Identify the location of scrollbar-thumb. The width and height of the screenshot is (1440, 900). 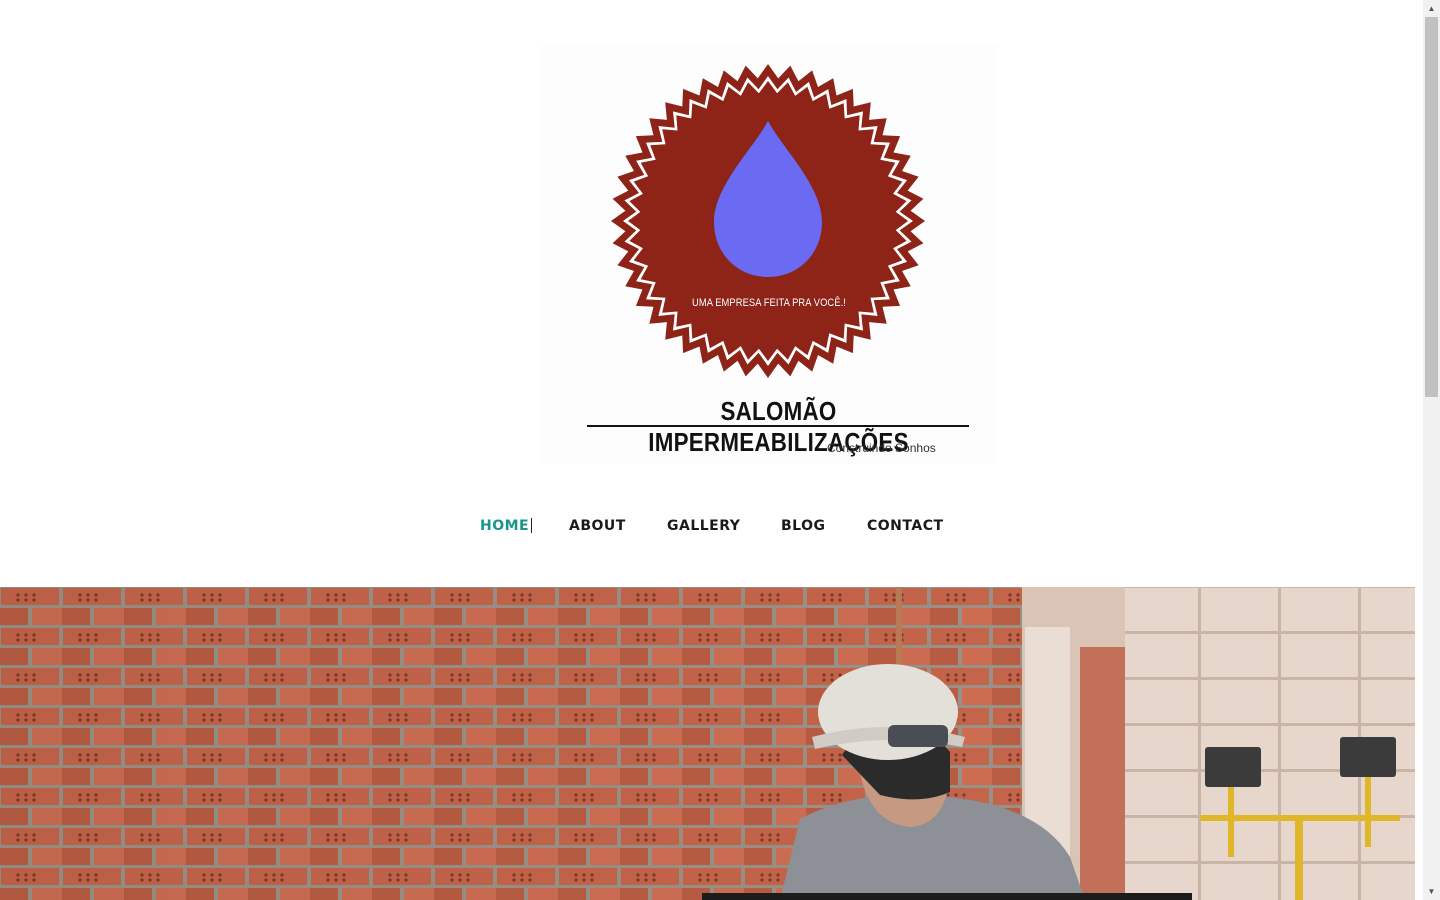
(1431, 207).